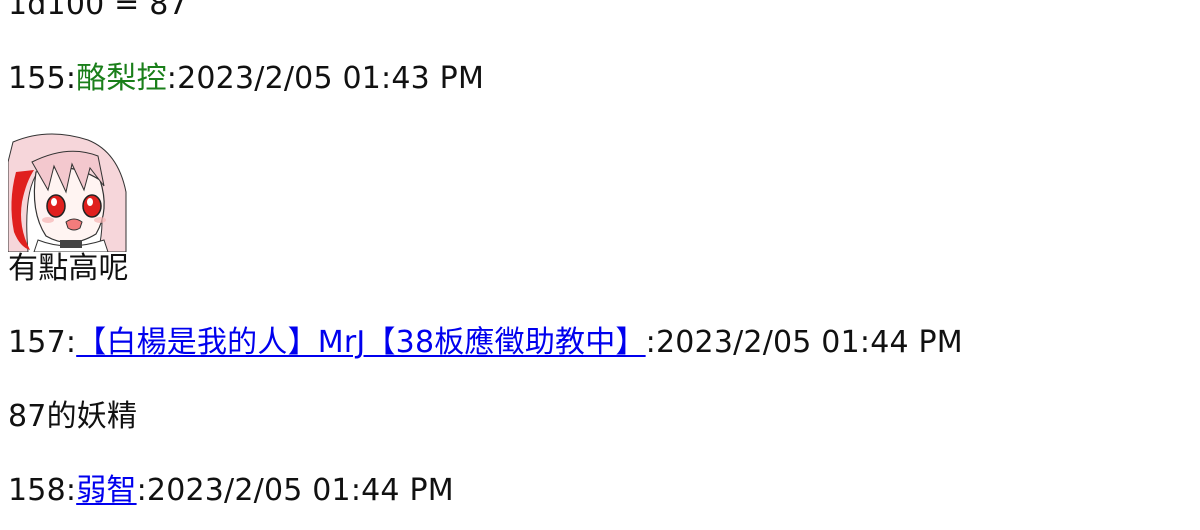 The height and width of the screenshot is (530, 1200). I want to click on poster-name-link: 【白楊是我的人】MrJ【38板應徵助教中】, so click(360, 342).